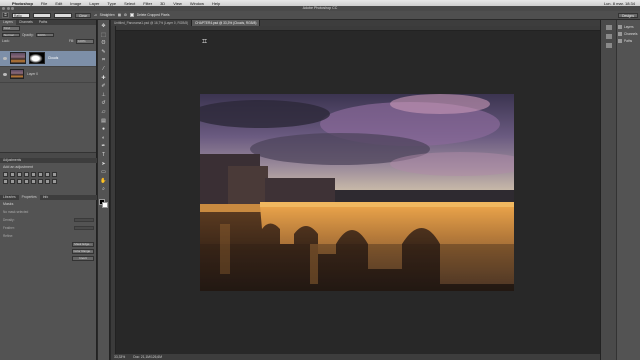  What do you see at coordinates (103, 26) in the screenshot?
I see `move-tool-icon: ✥` at bounding box center [103, 26].